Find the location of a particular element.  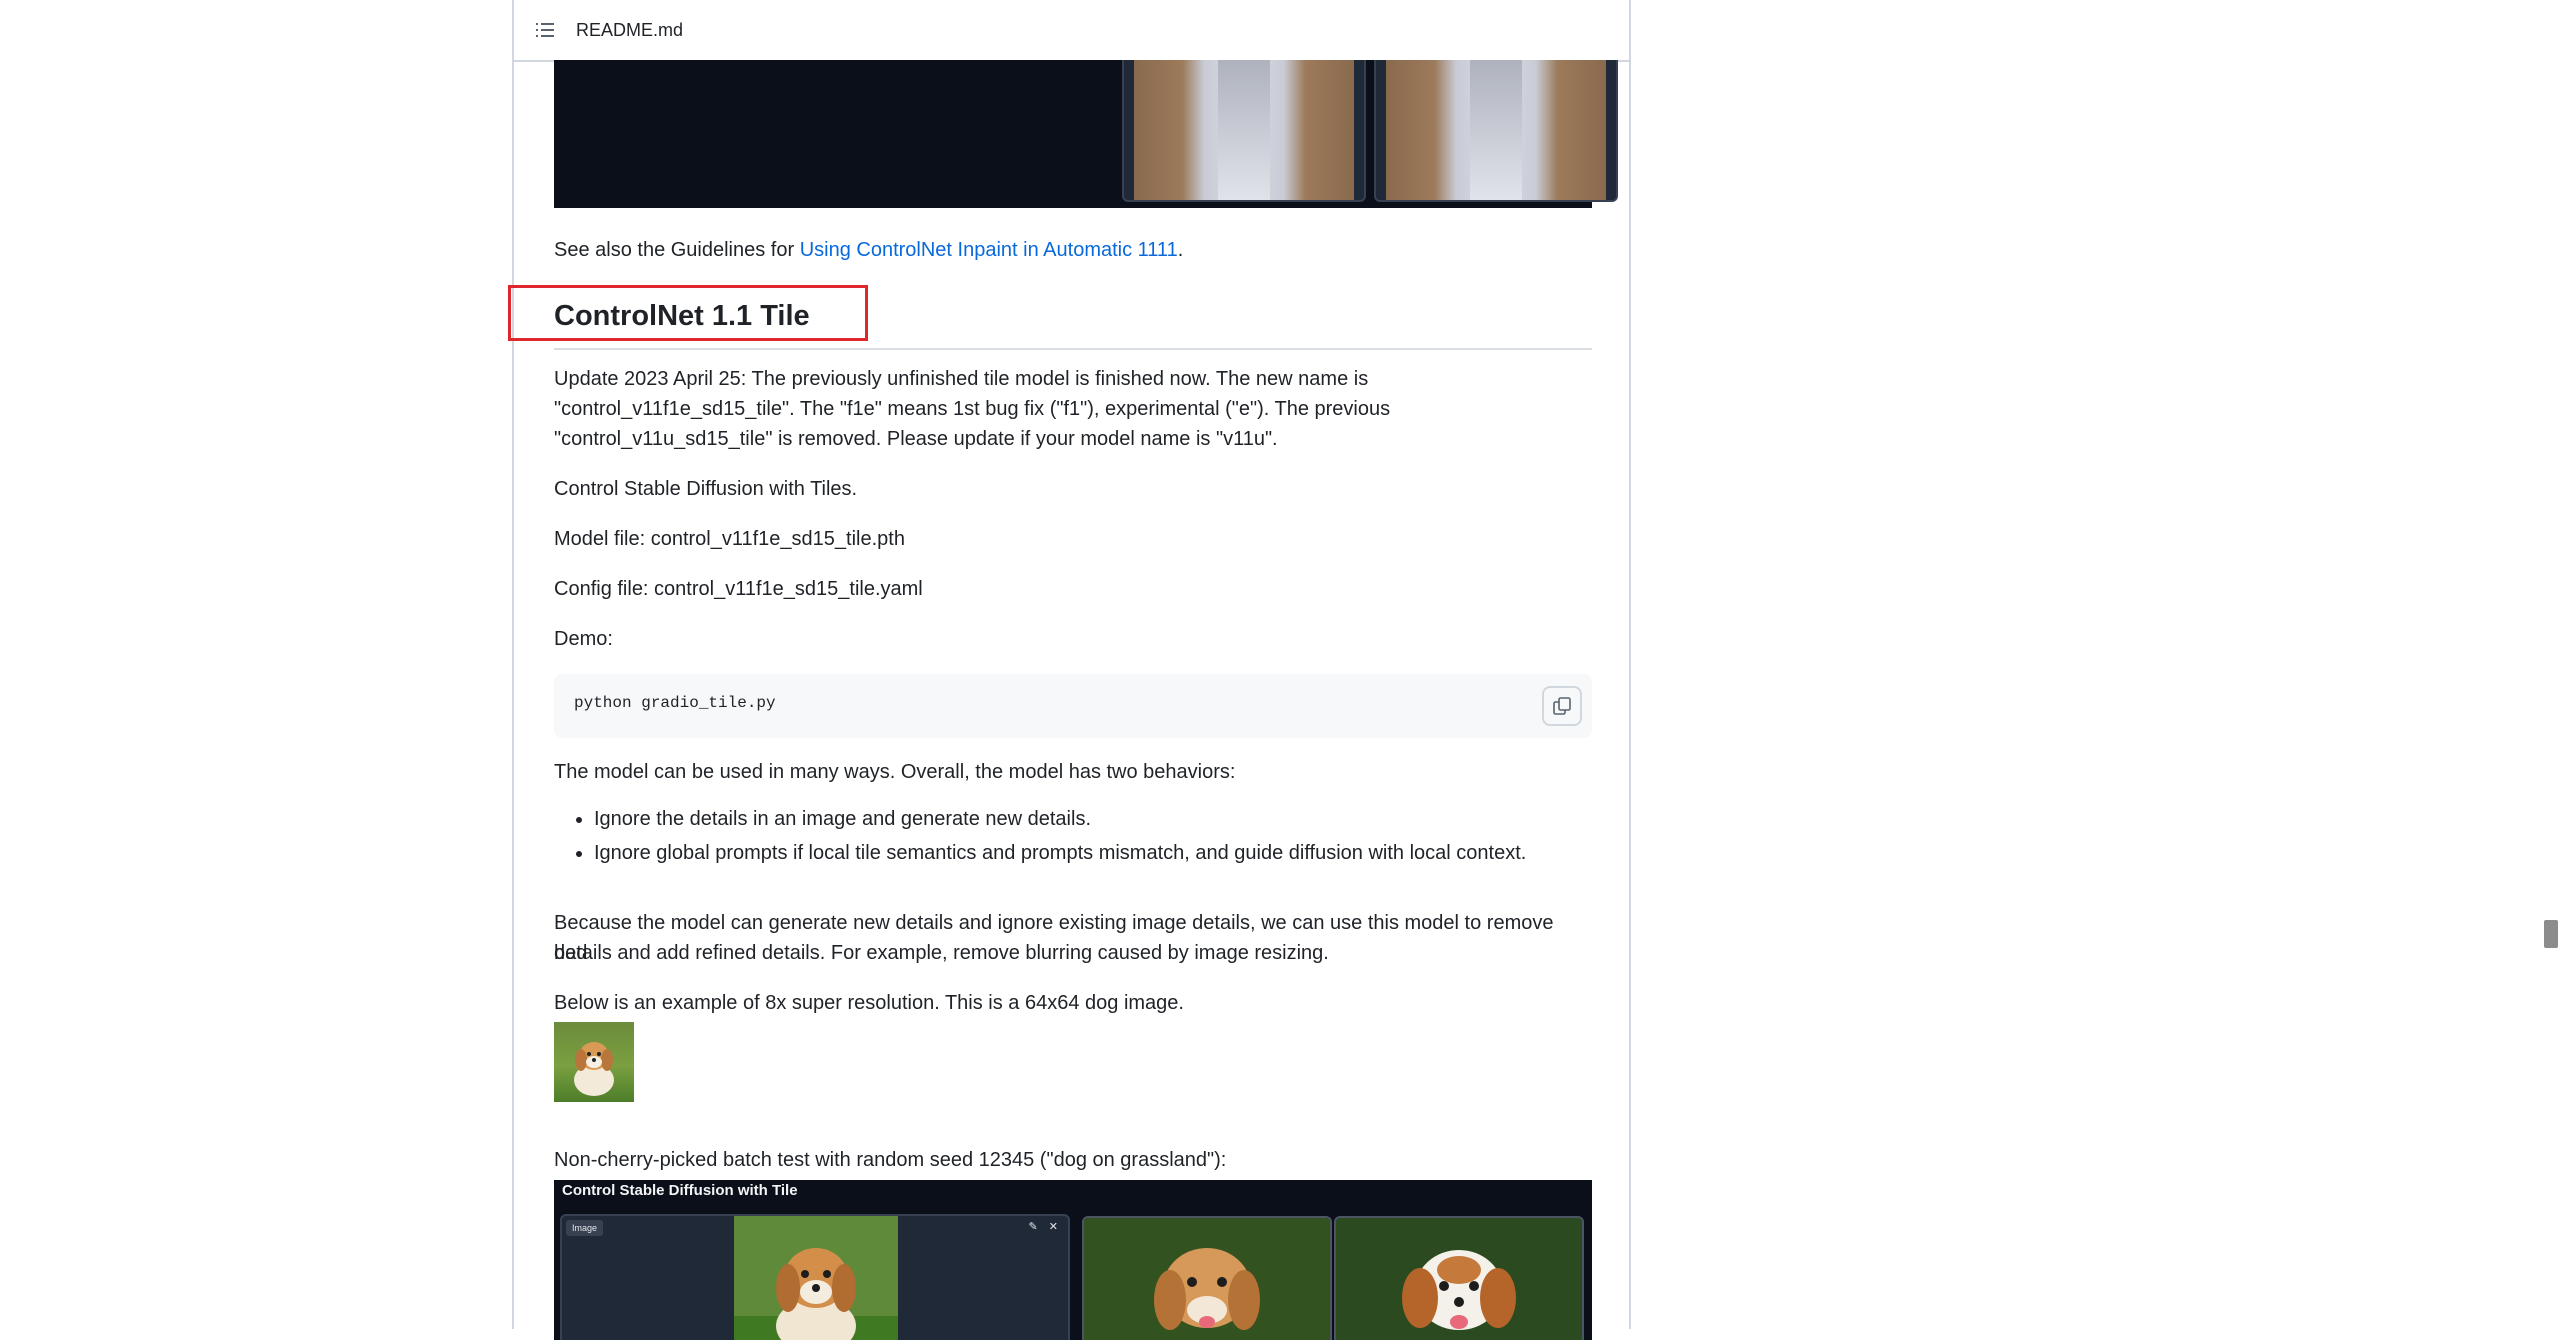

guidelines-prefix: See also the Guidelines for is located at coordinates (677, 250).